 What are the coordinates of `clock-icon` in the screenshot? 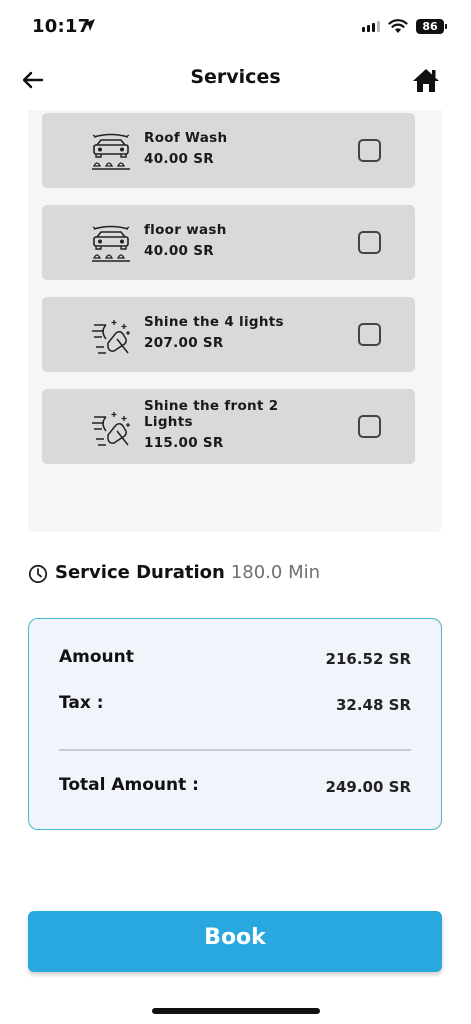 It's located at (38, 574).